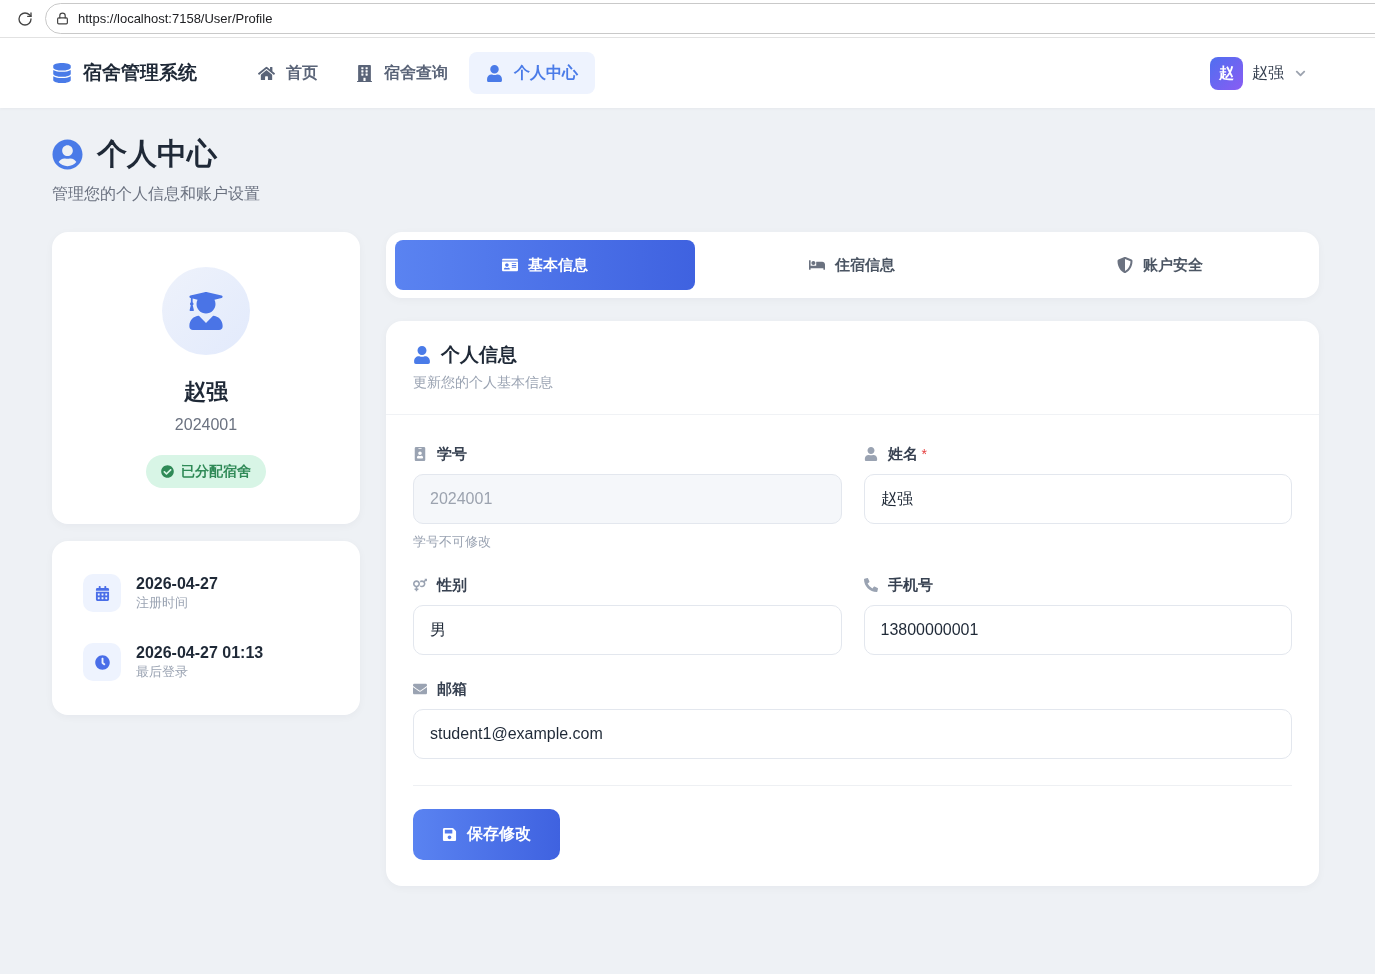  Describe the element at coordinates (206, 425) in the screenshot. I see `student-number: 2024001` at that location.